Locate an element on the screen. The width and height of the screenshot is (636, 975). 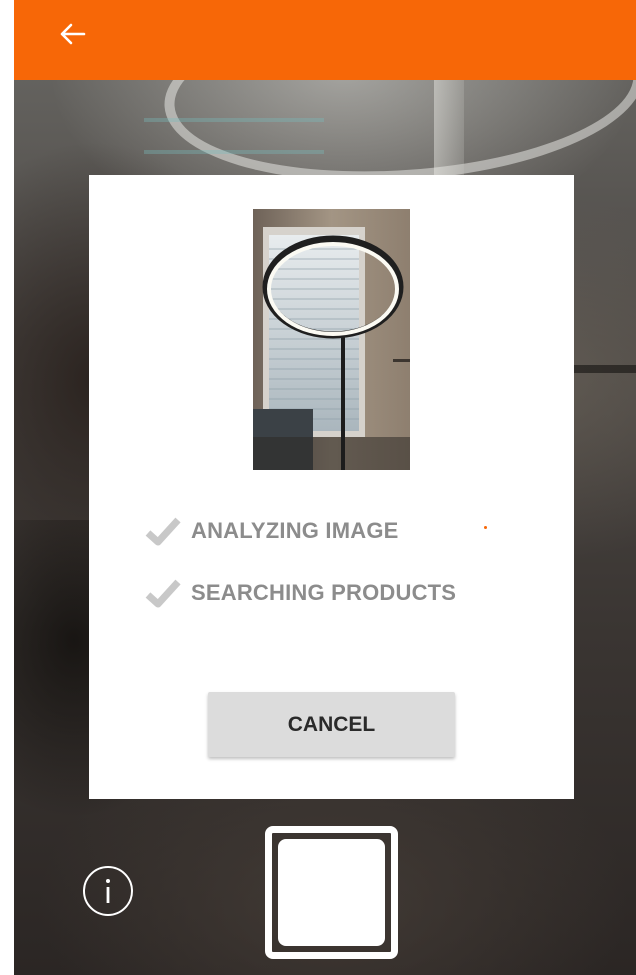
background-ceiling-beam is located at coordinates (449, 130).